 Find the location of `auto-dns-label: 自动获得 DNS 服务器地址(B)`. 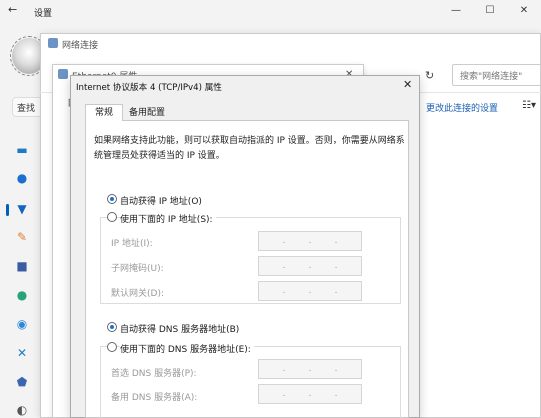

auto-dns-label: 自动获得 DNS 服务器地址(B) is located at coordinates (179, 328).